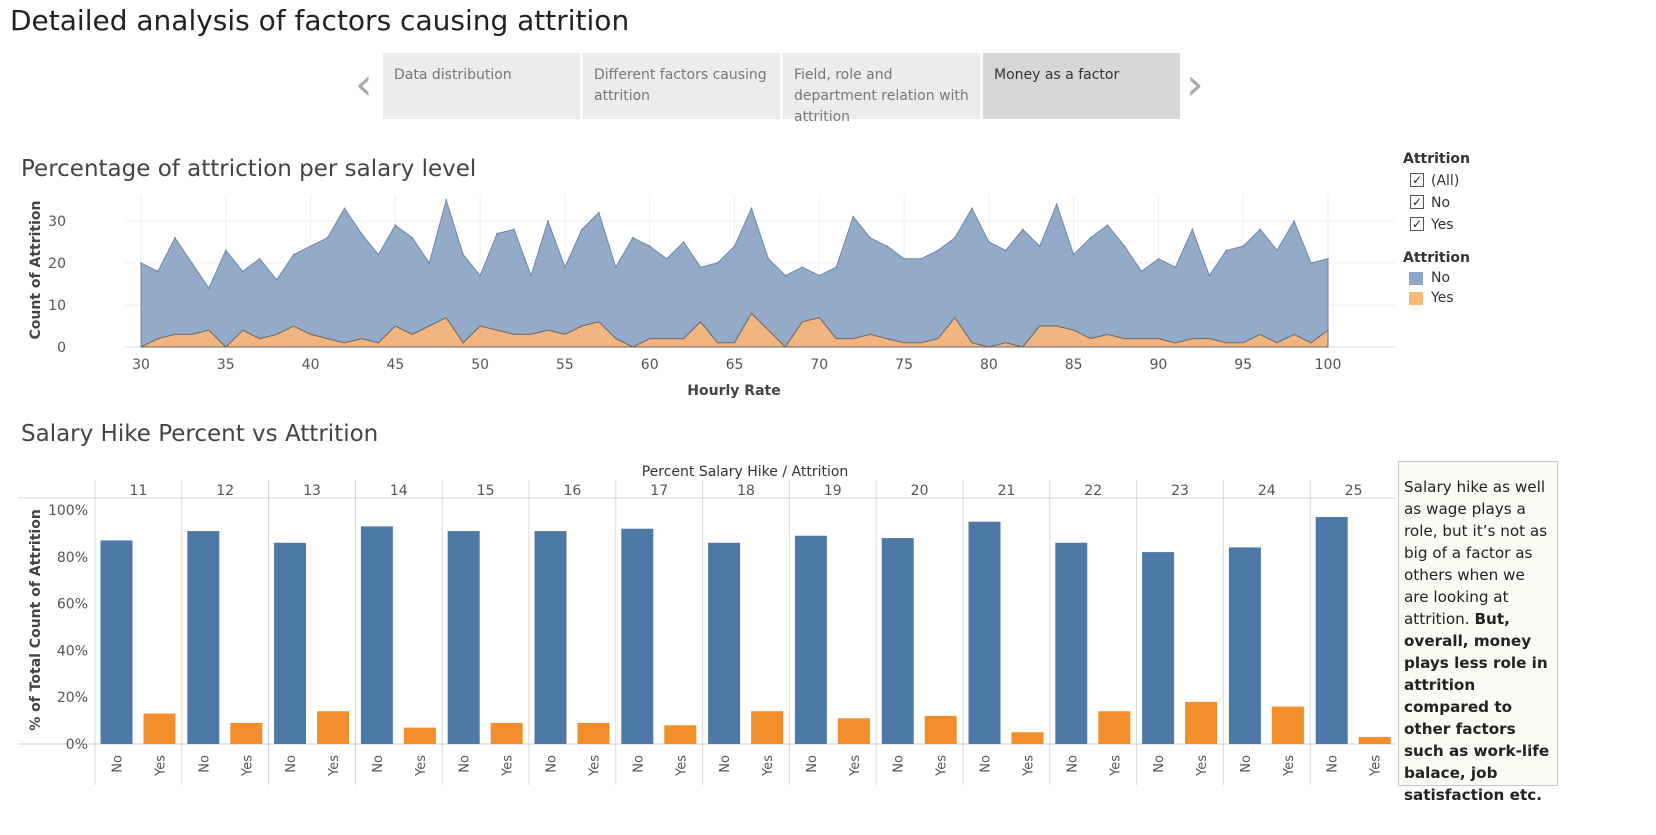  What do you see at coordinates (1436, 203) in the screenshot?
I see `filter-item-no: ✓ No` at bounding box center [1436, 203].